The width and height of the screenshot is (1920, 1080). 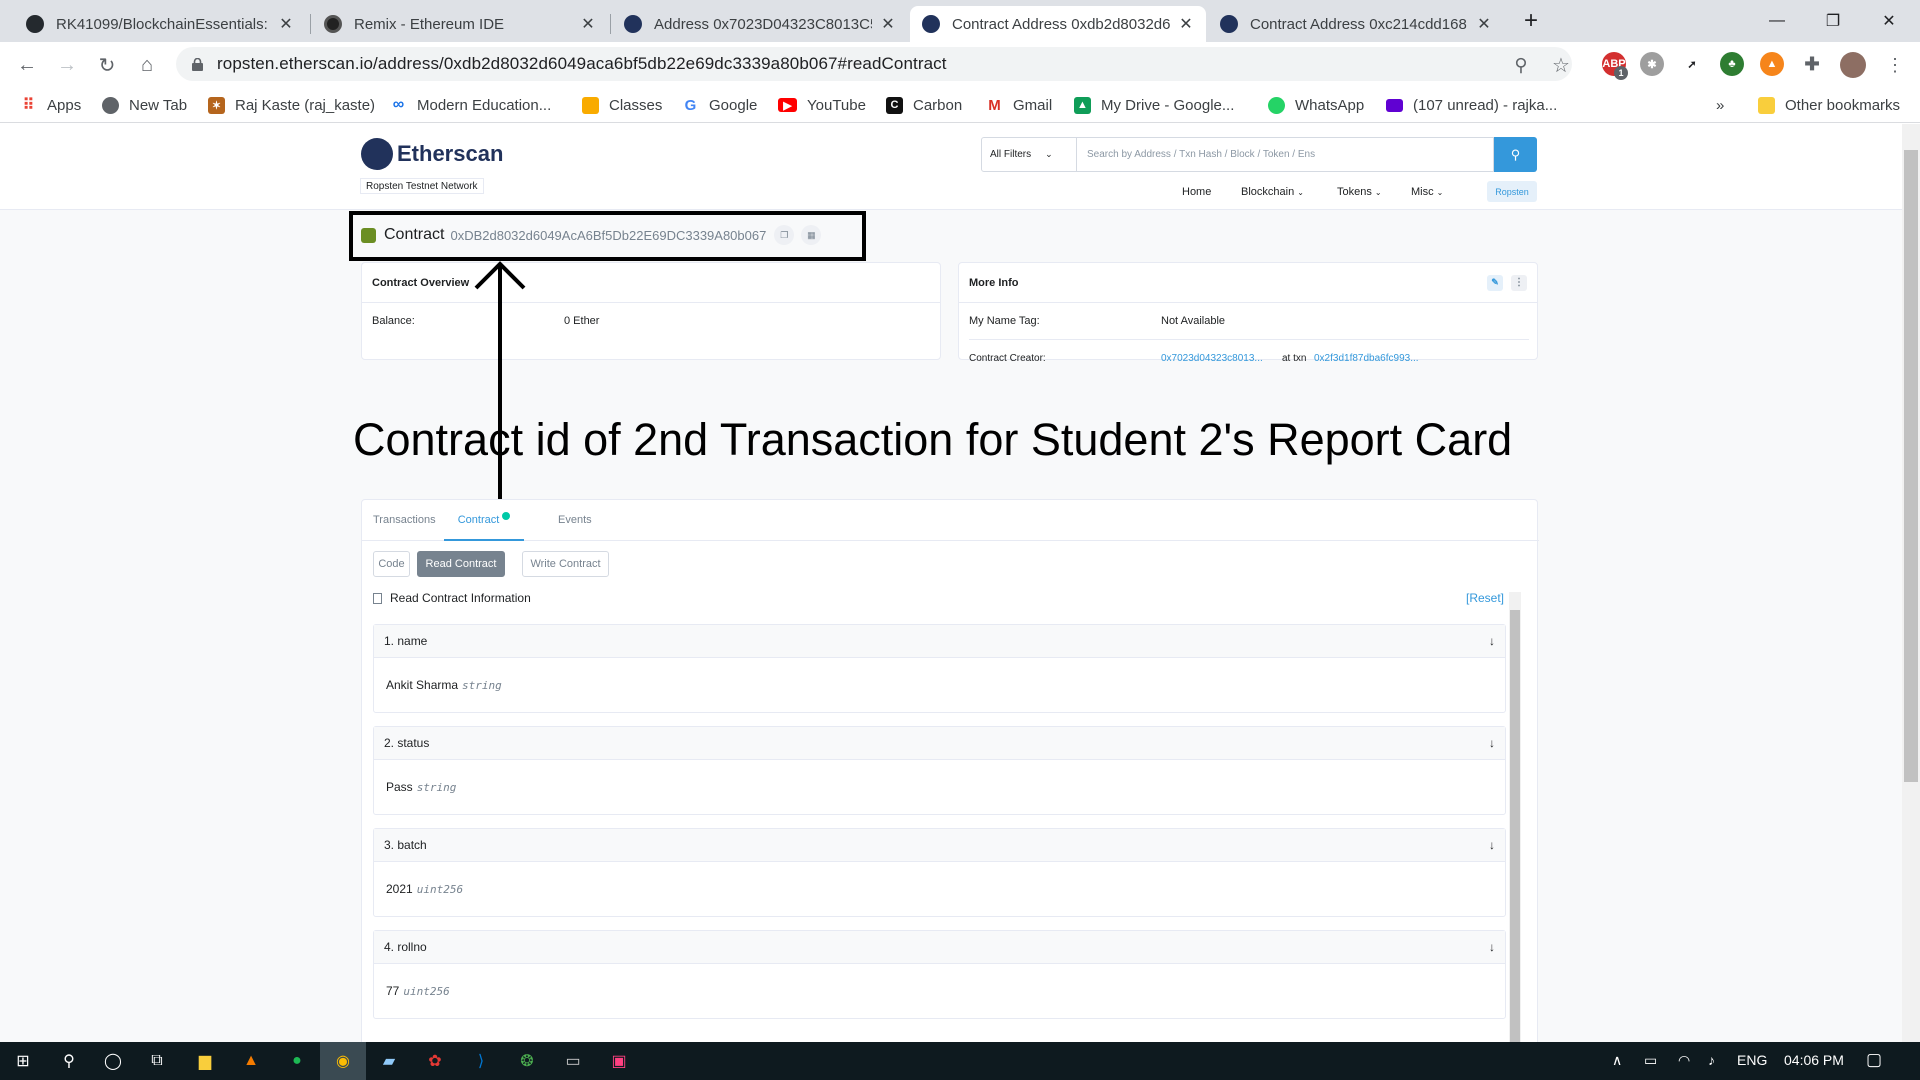 I want to click on menu-kebab-icon: ⋮, so click(x=1895, y=65).